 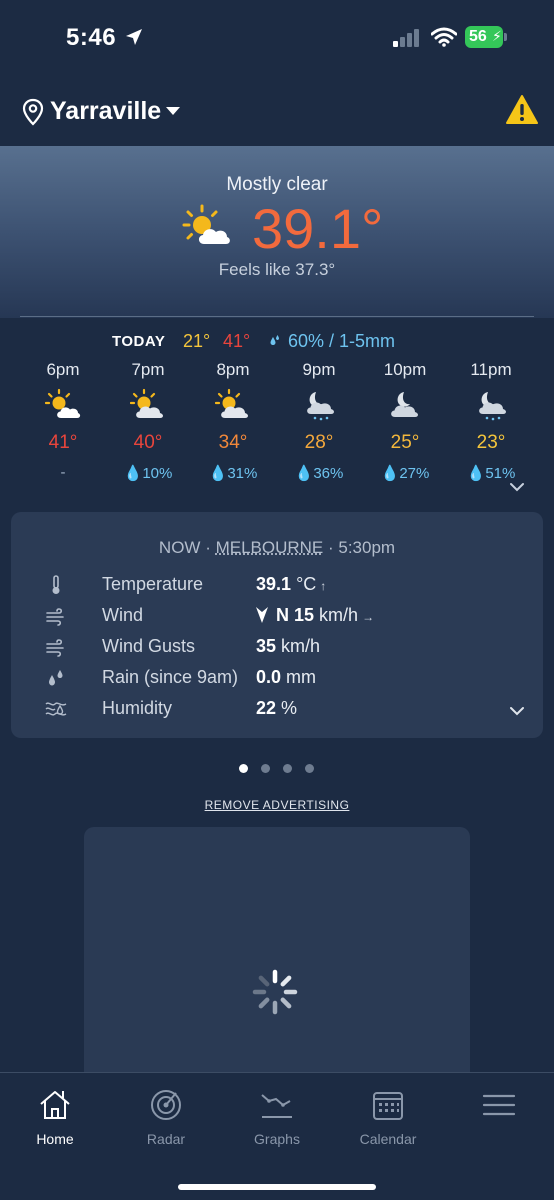 I want to click on observations-heading: NOW · MELBOURNE · 5:30pm, so click(x=277, y=548).